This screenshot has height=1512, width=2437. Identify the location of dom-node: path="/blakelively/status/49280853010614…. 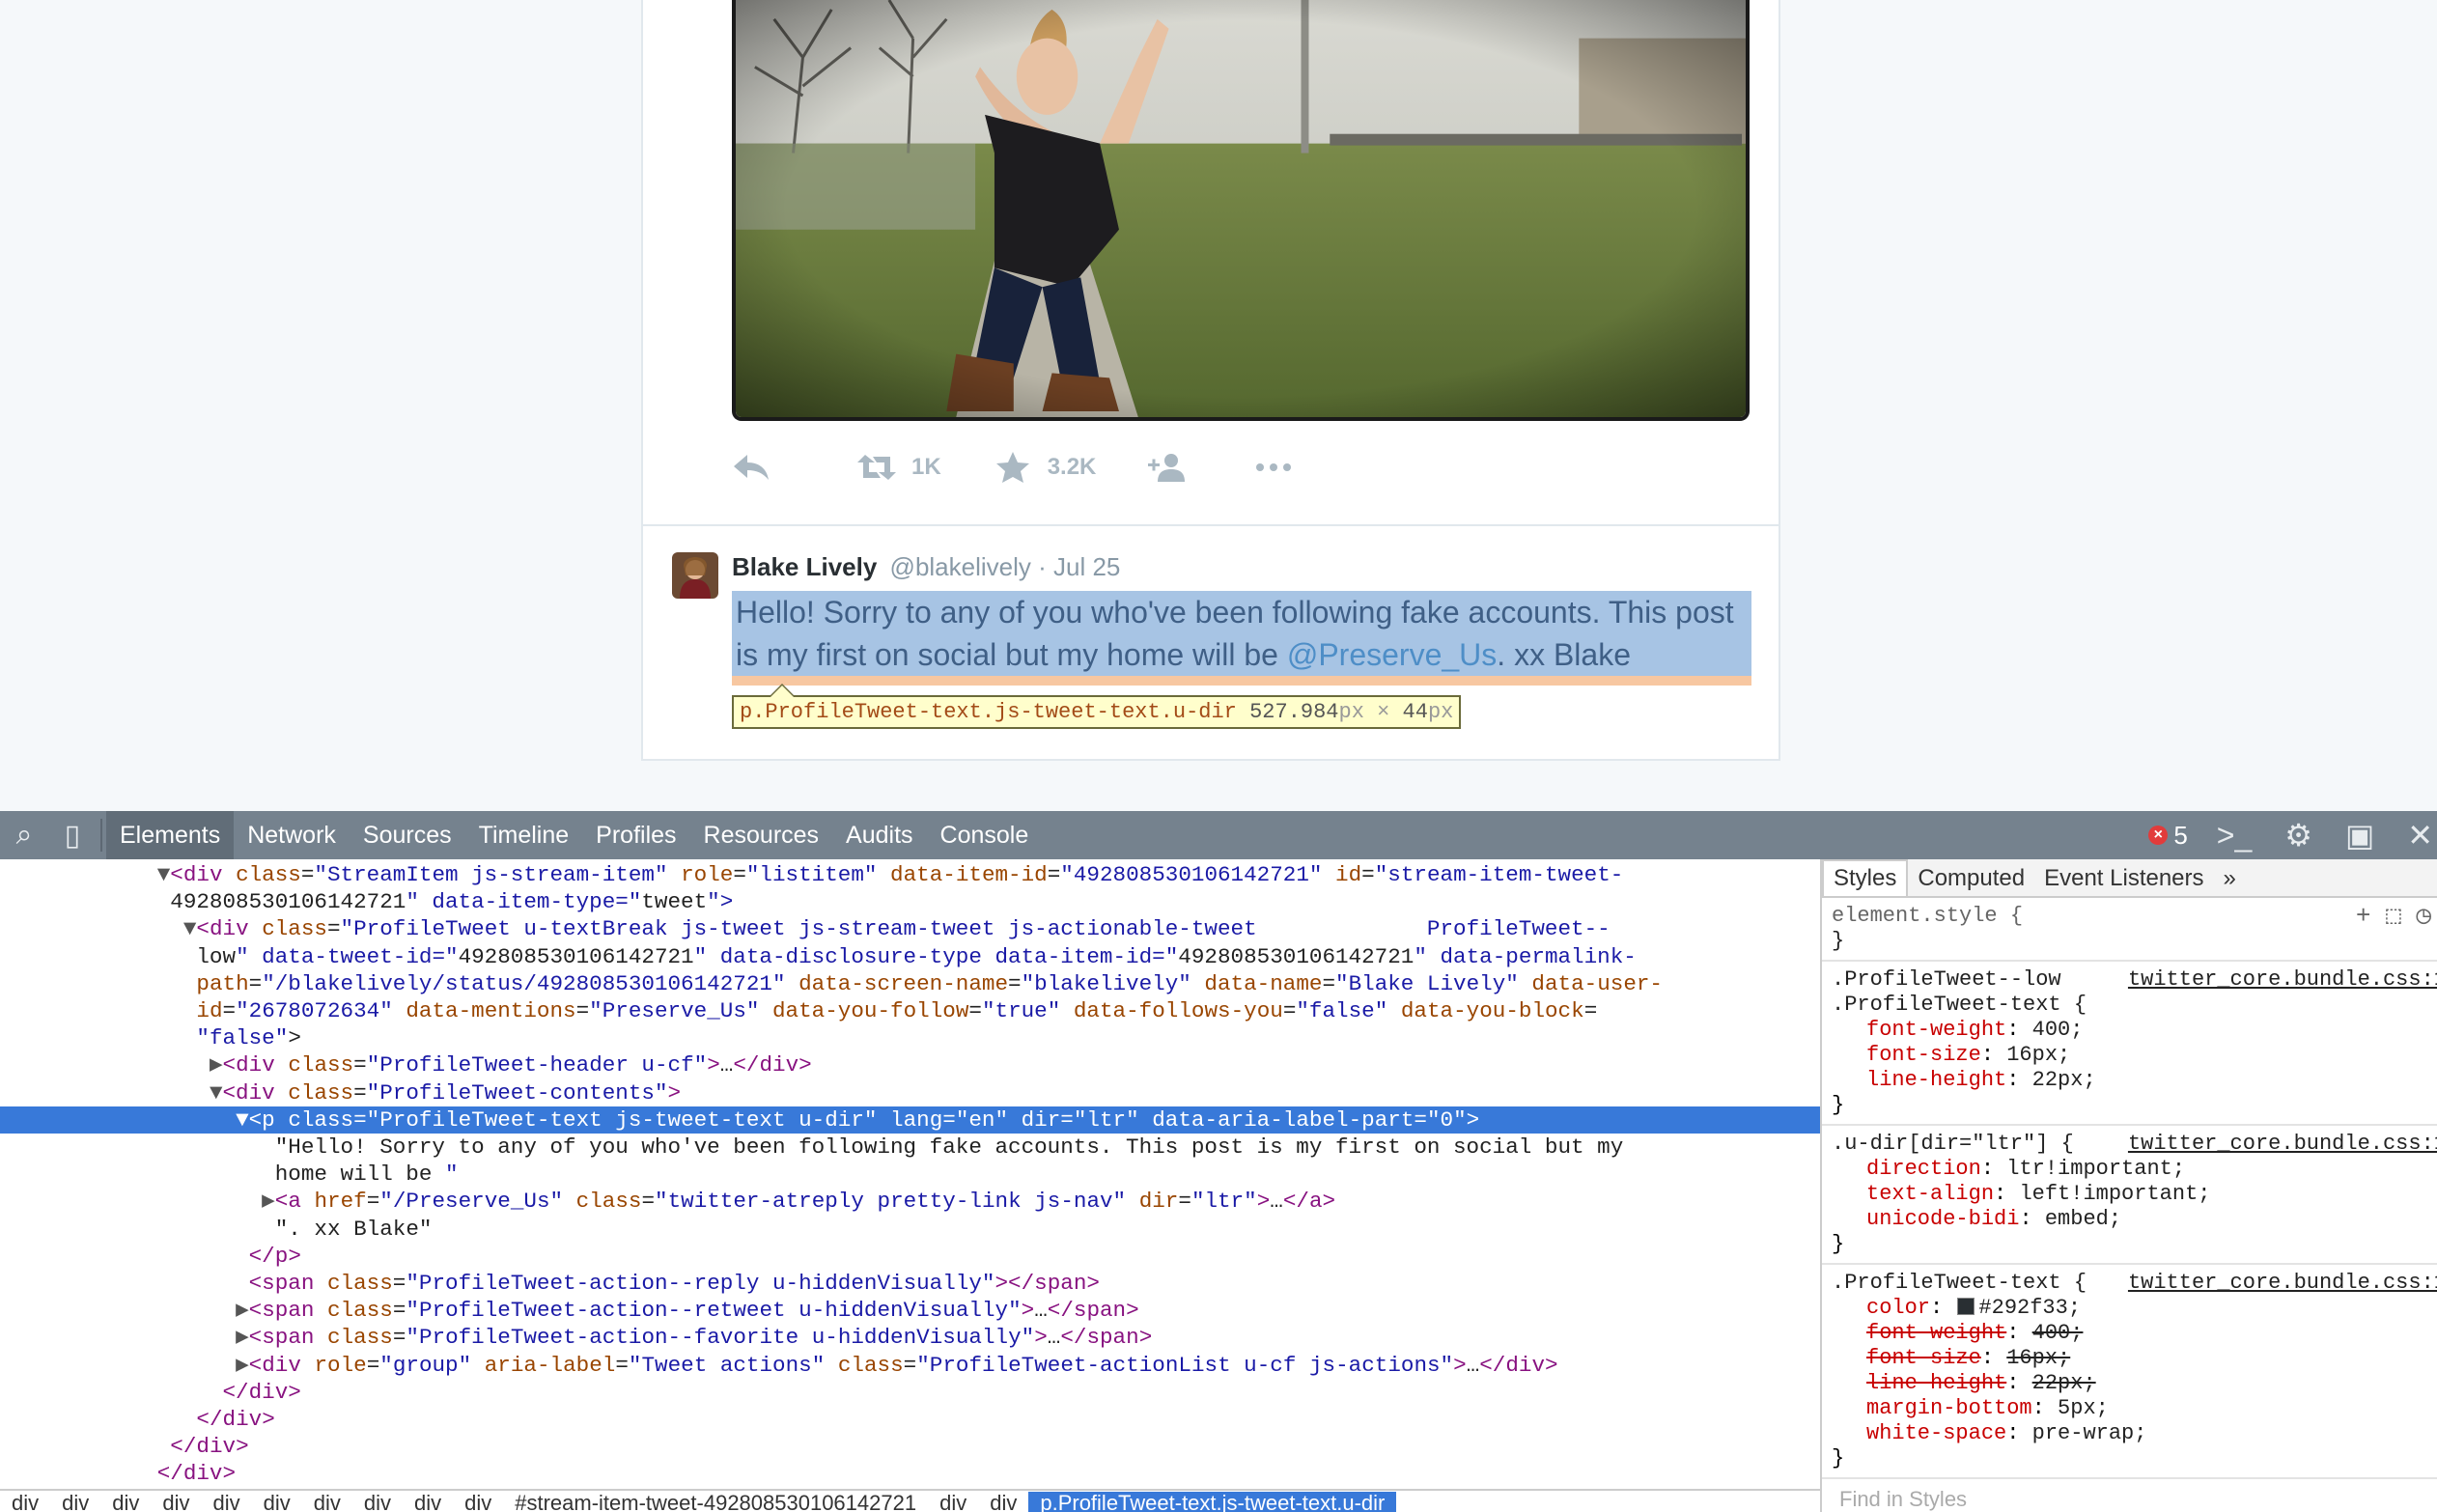
(910, 984).